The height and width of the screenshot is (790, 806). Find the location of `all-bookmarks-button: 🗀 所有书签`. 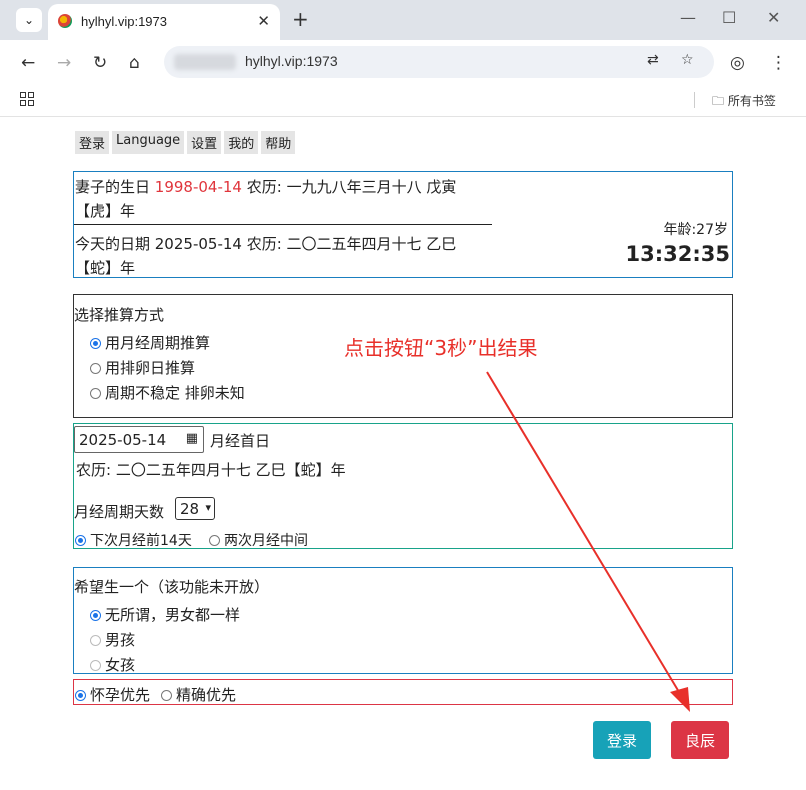

all-bookmarks-button: 🗀 所有书签 is located at coordinates (744, 102).